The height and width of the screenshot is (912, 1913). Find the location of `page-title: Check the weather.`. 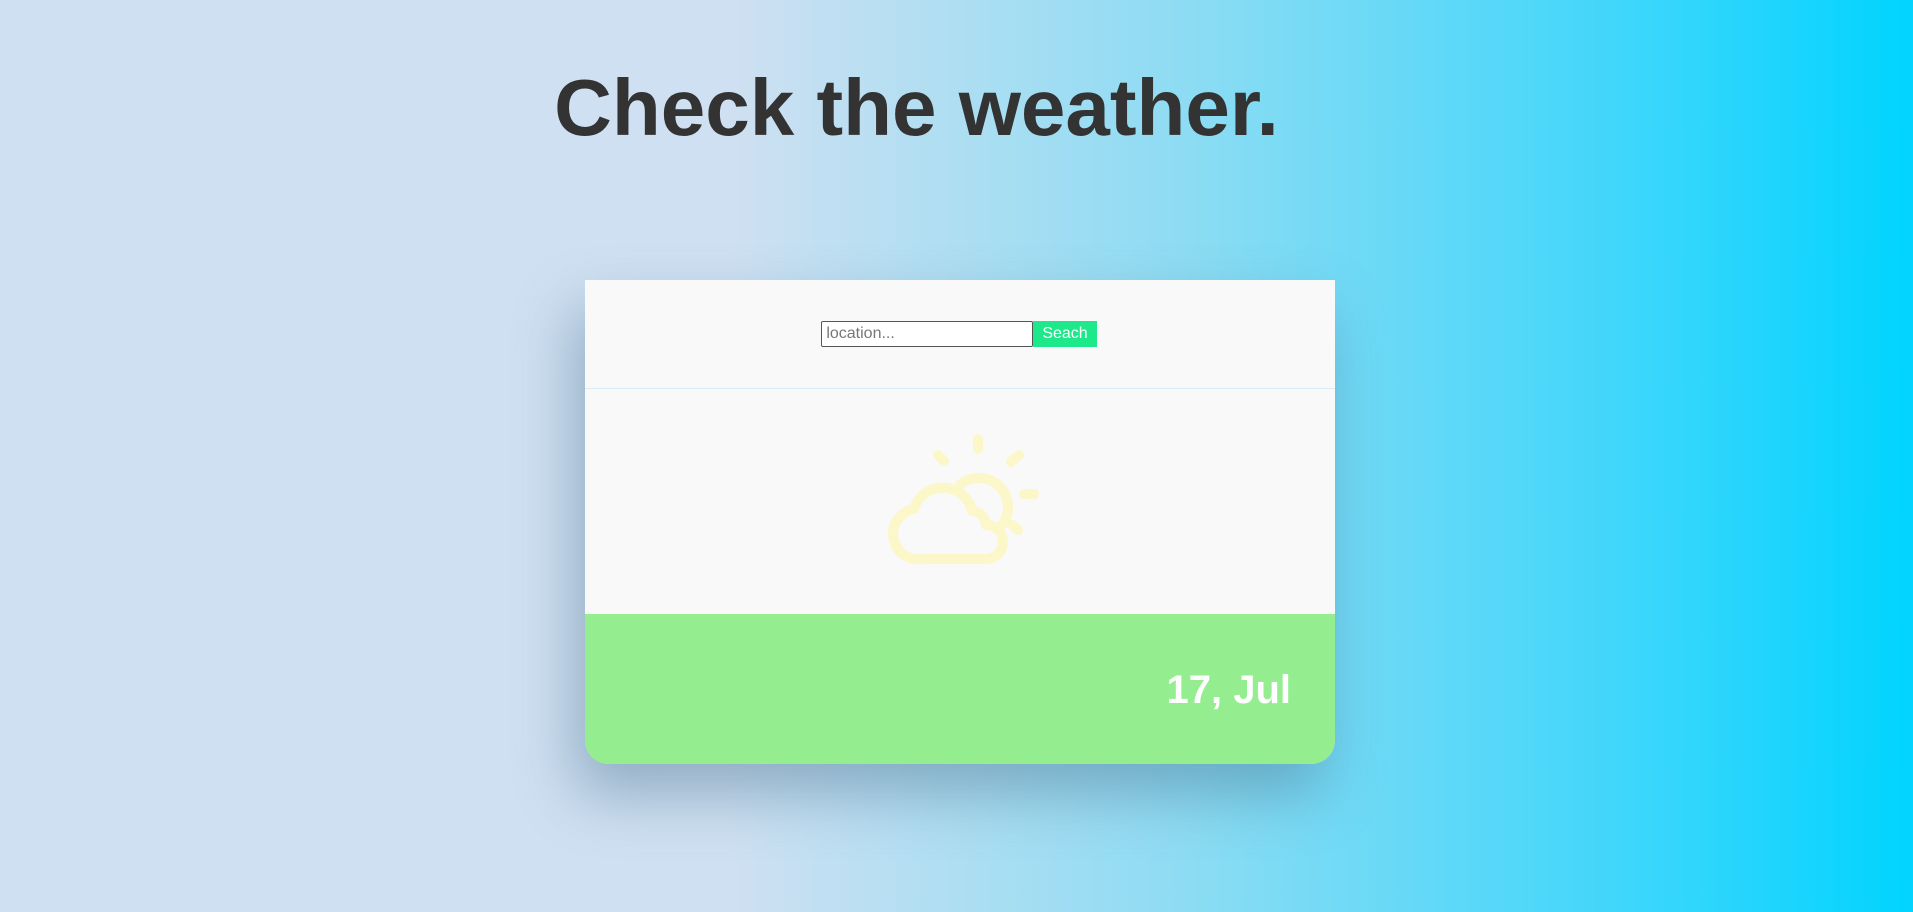

page-title: Check the weather. is located at coordinates (916, 107).